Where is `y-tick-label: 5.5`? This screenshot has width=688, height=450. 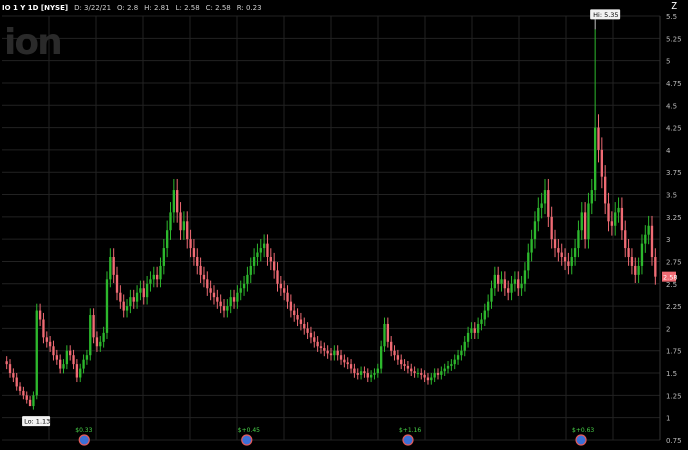 y-tick-label: 5.5 is located at coordinates (671, 17).